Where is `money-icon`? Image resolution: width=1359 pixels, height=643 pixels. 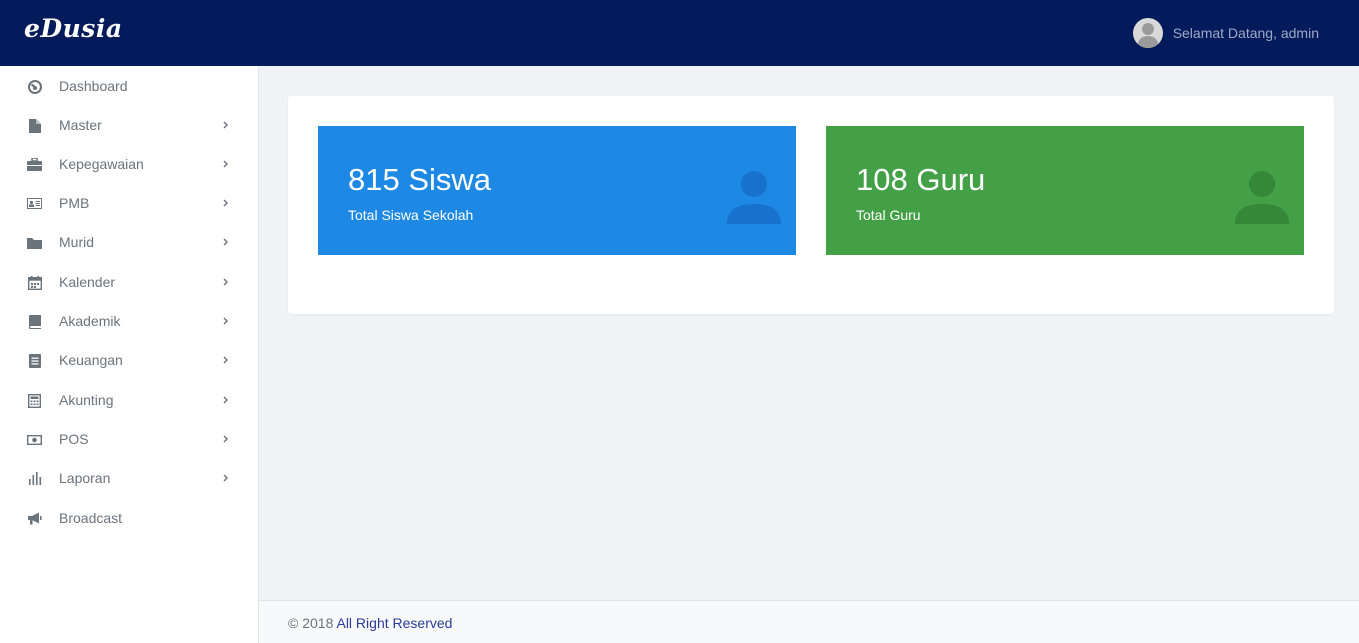 money-icon is located at coordinates (34, 439).